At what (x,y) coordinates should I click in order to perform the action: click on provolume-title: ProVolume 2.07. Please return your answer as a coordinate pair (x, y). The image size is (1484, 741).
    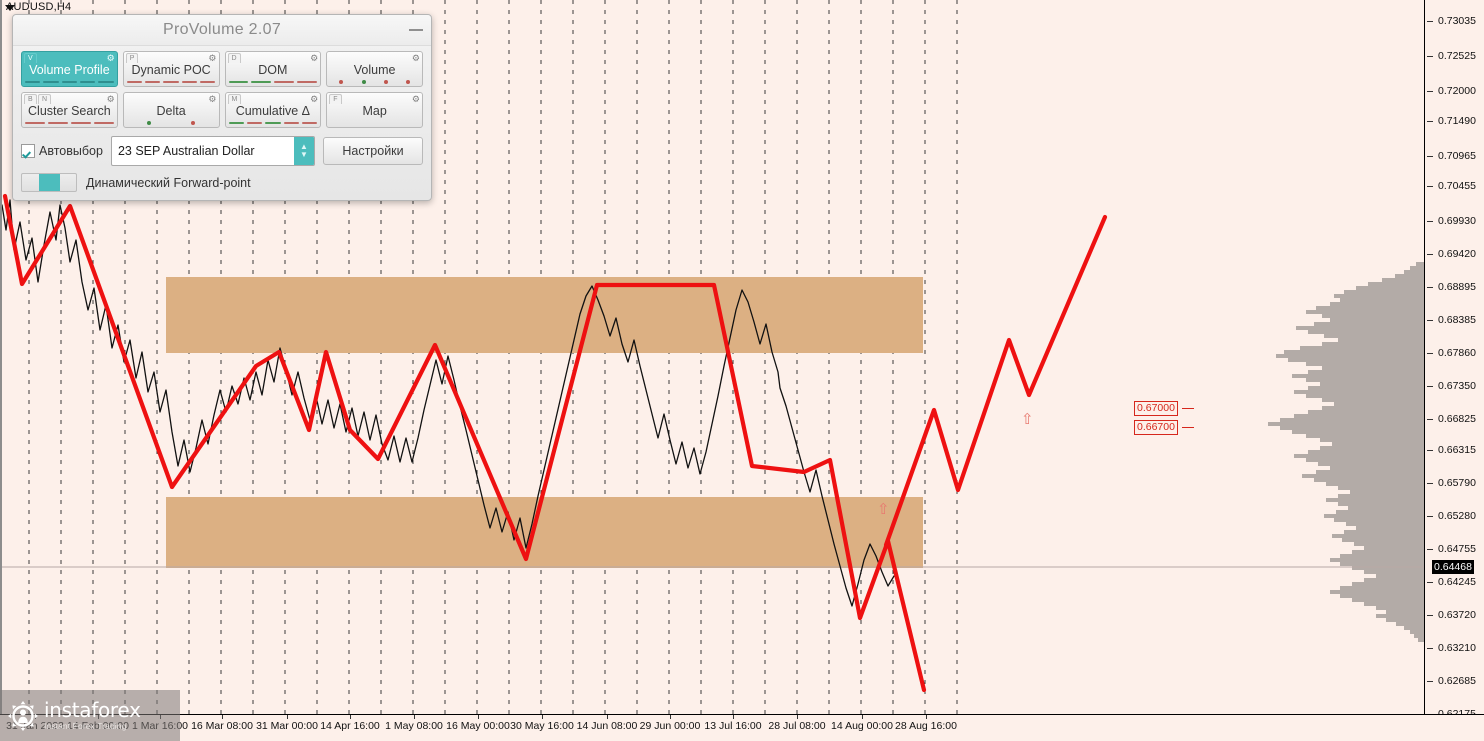
    Looking at the image, I should click on (222, 29).